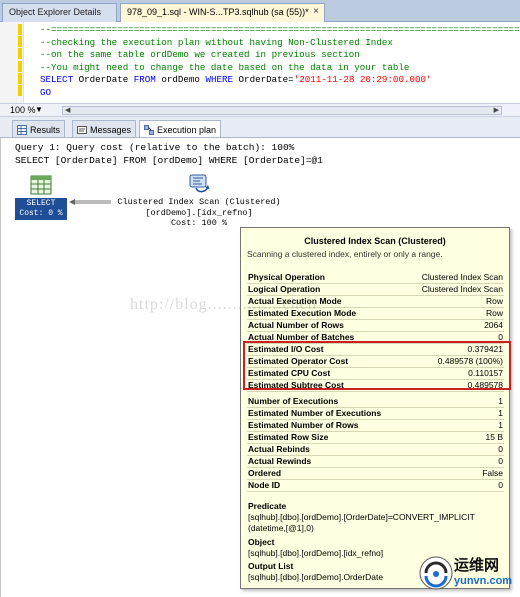 This screenshot has width=520, height=597. Describe the element at coordinates (375, 450) in the screenshot. I see `tooltip-row: Actual Rebinds 0` at that location.